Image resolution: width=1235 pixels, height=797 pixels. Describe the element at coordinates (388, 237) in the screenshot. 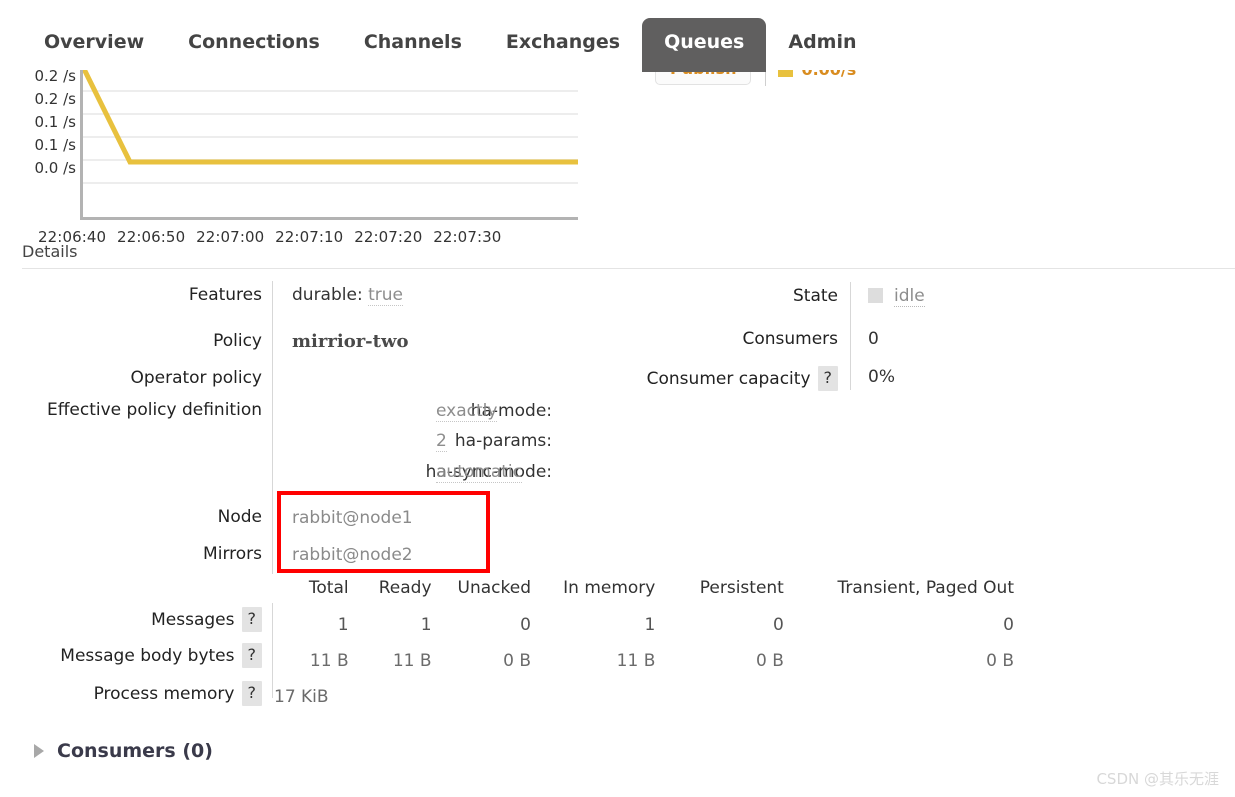

I see `x-tick-label: 22:07:20` at that location.